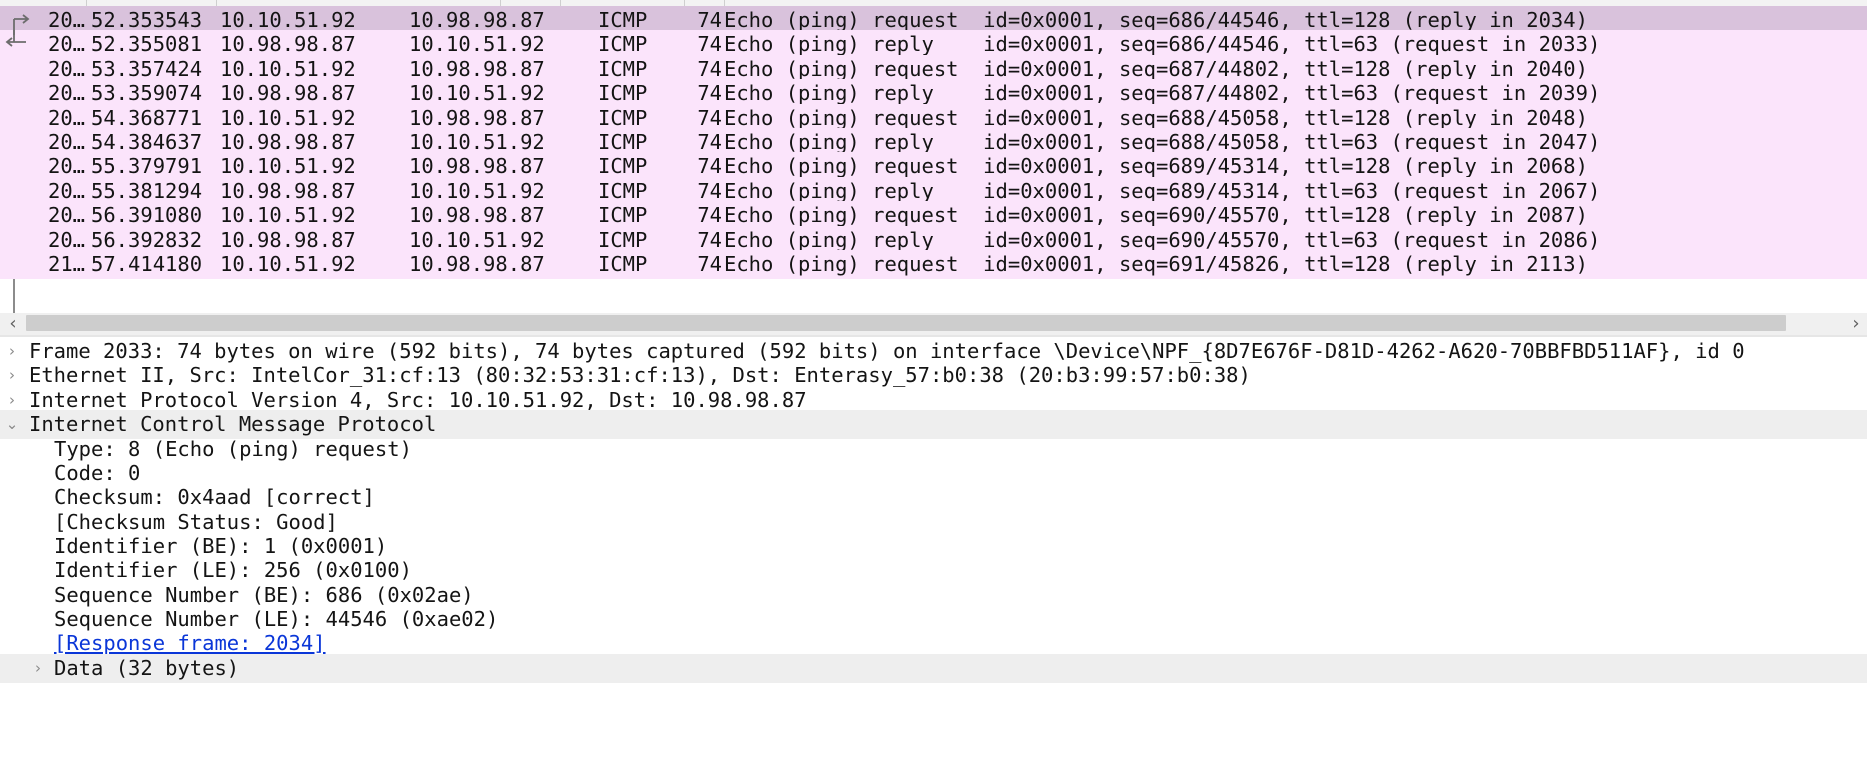 Image resolution: width=1867 pixels, height=770 pixels. Describe the element at coordinates (38, 668) in the screenshot. I see `chevron-right-icon: ›` at that location.